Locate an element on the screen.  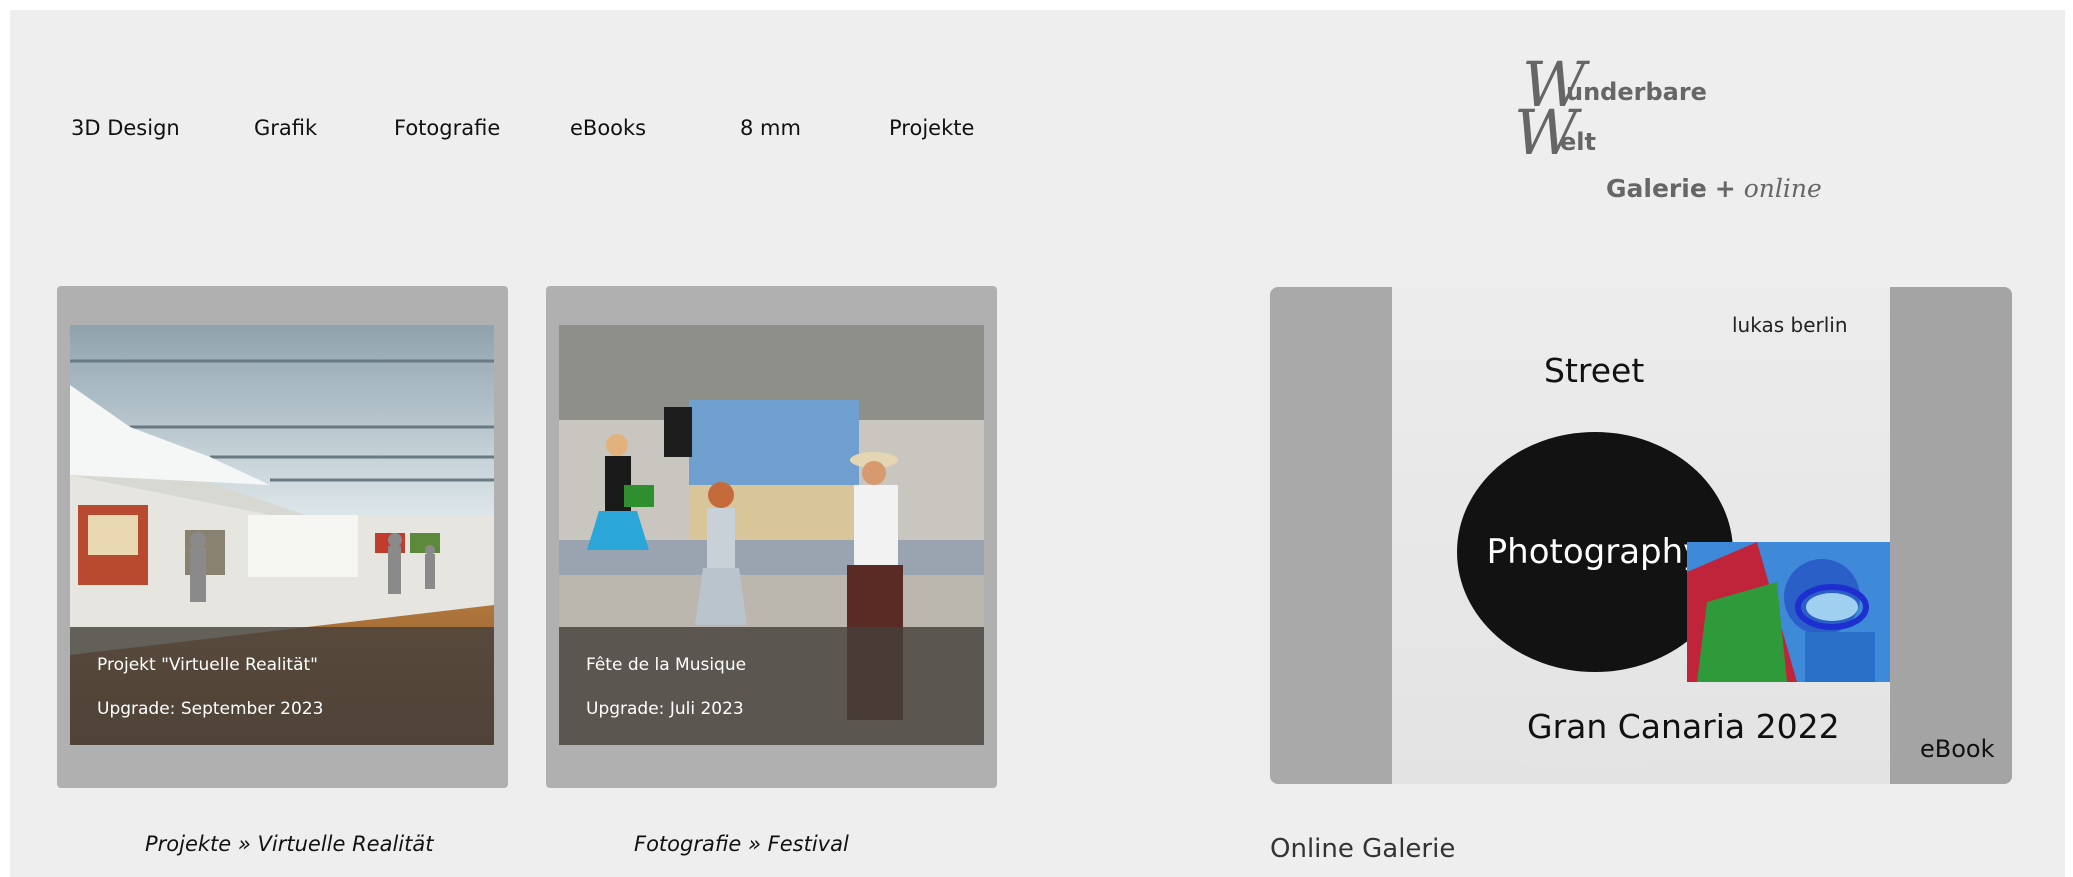
dancing-couple-image: Fête de la Musique Upgrade: Juli 2023 is located at coordinates (771, 535).